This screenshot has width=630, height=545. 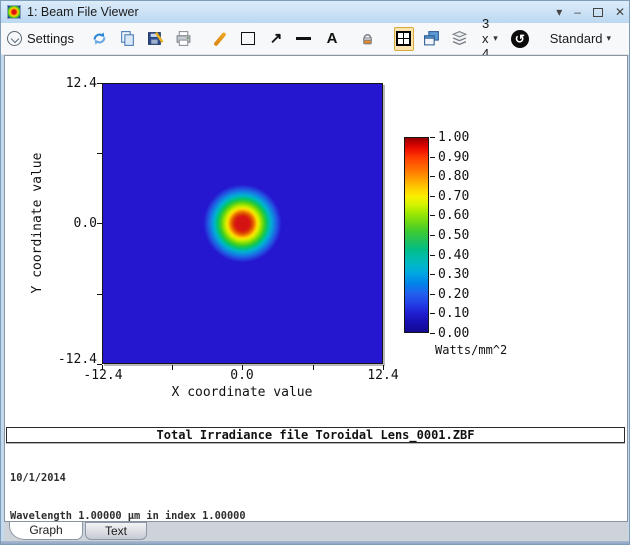 What do you see at coordinates (471, 350) in the screenshot?
I see `colorbar-unit-label: Watts/mm^2` at bounding box center [471, 350].